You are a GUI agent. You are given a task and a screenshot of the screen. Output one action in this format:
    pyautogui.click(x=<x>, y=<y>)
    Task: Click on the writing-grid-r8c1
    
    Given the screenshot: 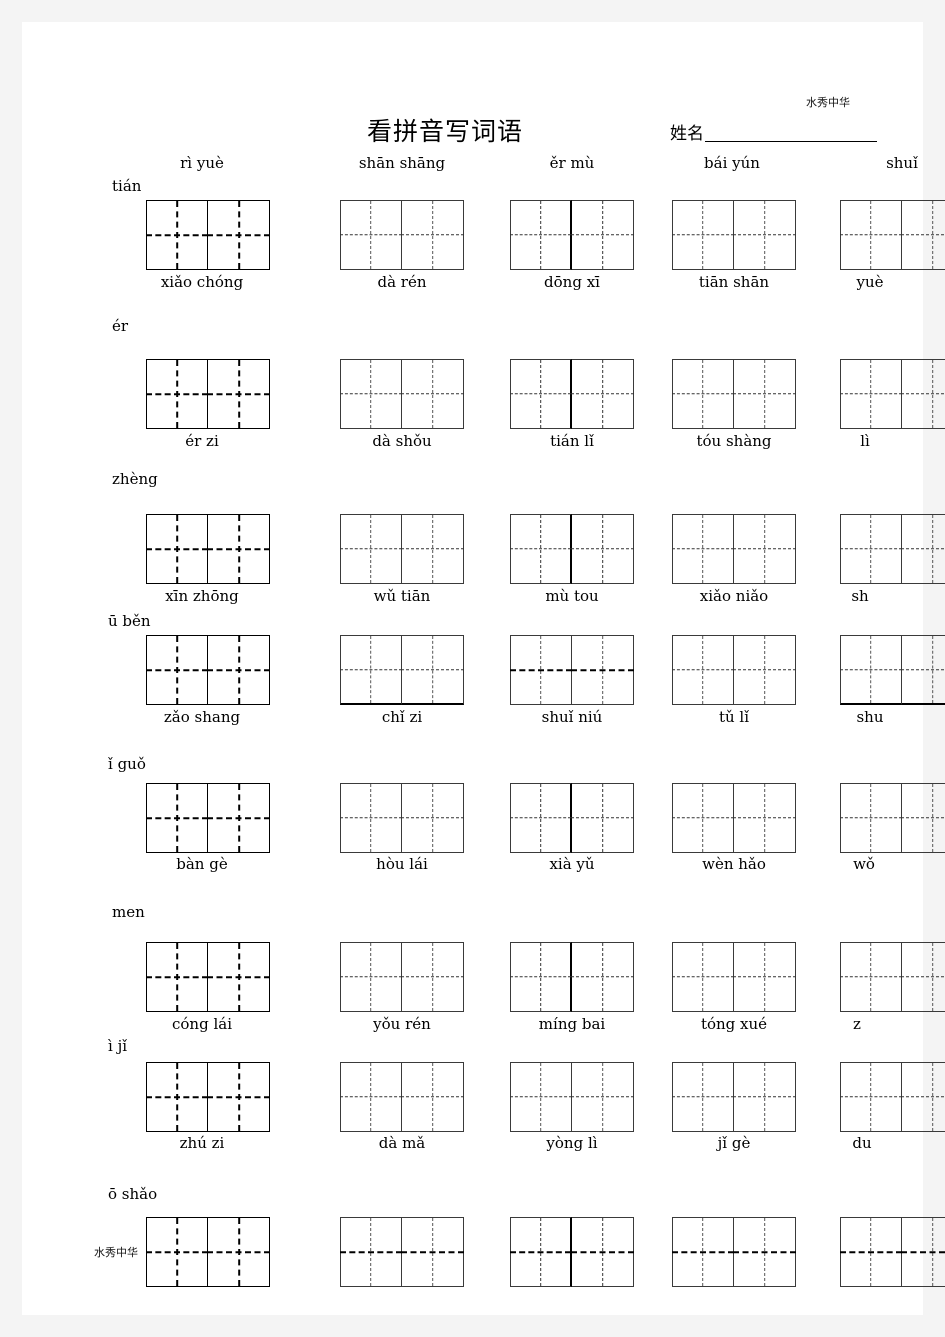 What is the action you would take?
    pyautogui.click(x=208, y=1252)
    